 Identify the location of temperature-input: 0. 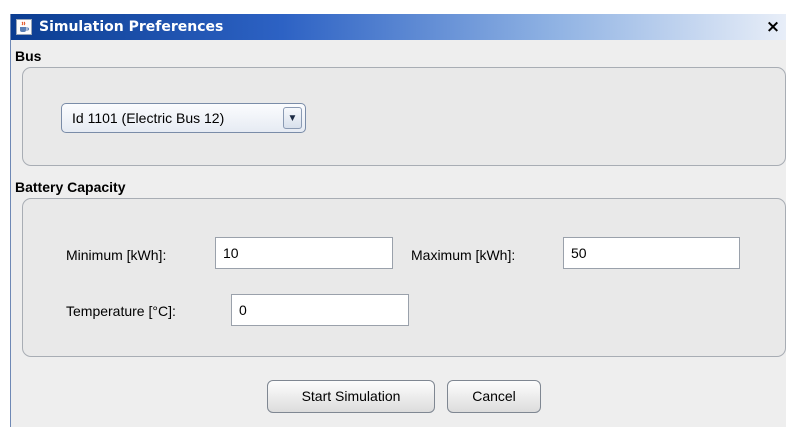
(320, 310).